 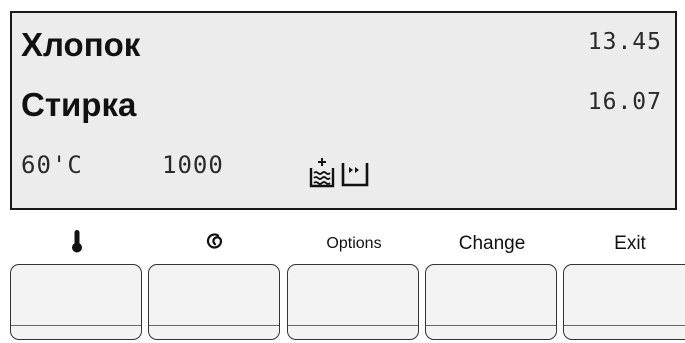 What do you see at coordinates (81, 44) in the screenshot?
I see `program-name: Хлопок` at bounding box center [81, 44].